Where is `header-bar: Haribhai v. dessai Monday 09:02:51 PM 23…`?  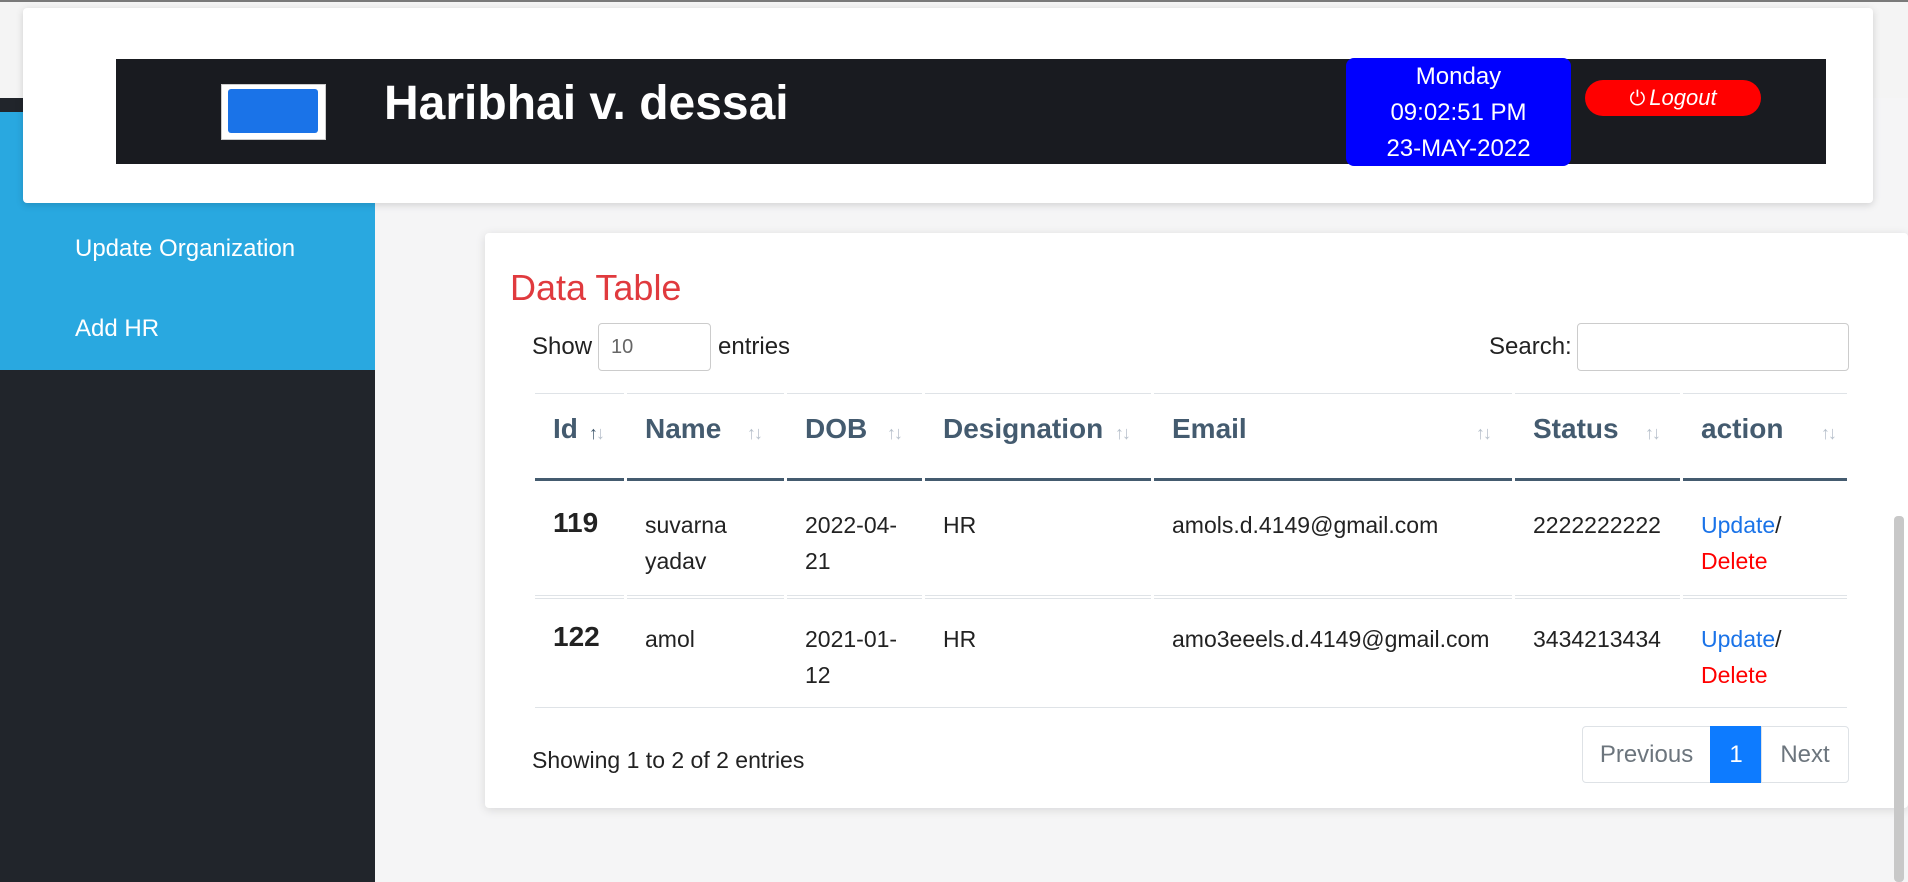
header-bar: Haribhai v. dessai Monday 09:02:51 PM 23… is located at coordinates (971, 112).